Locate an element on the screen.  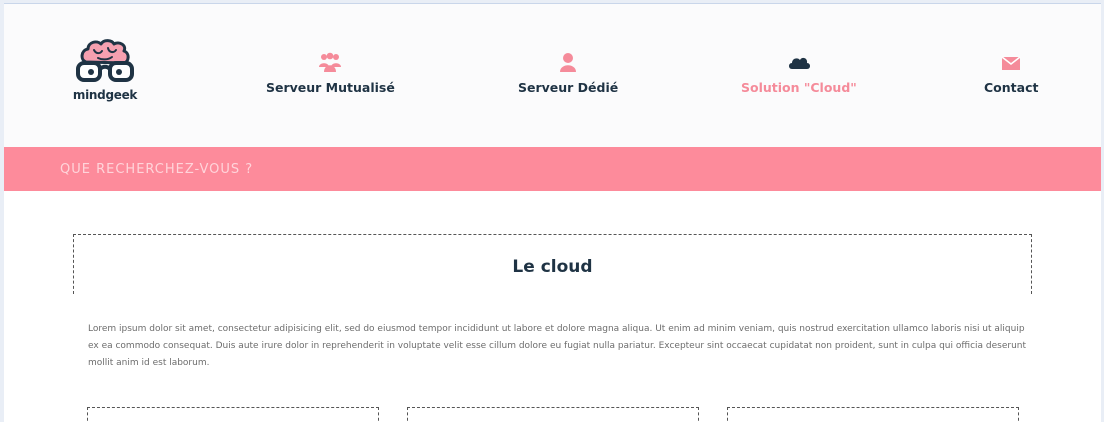
nav-label: Serveur Mutualisé is located at coordinates (330, 87).